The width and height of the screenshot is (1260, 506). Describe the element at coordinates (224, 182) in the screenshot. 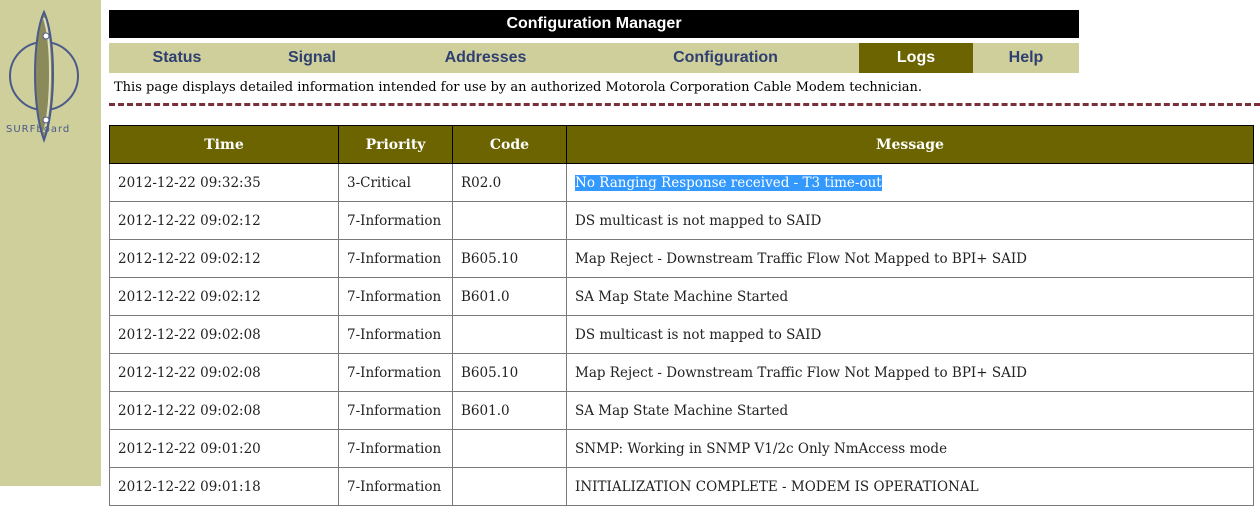

I see `cell-time: 2012-12-22 09:32:35` at that location.